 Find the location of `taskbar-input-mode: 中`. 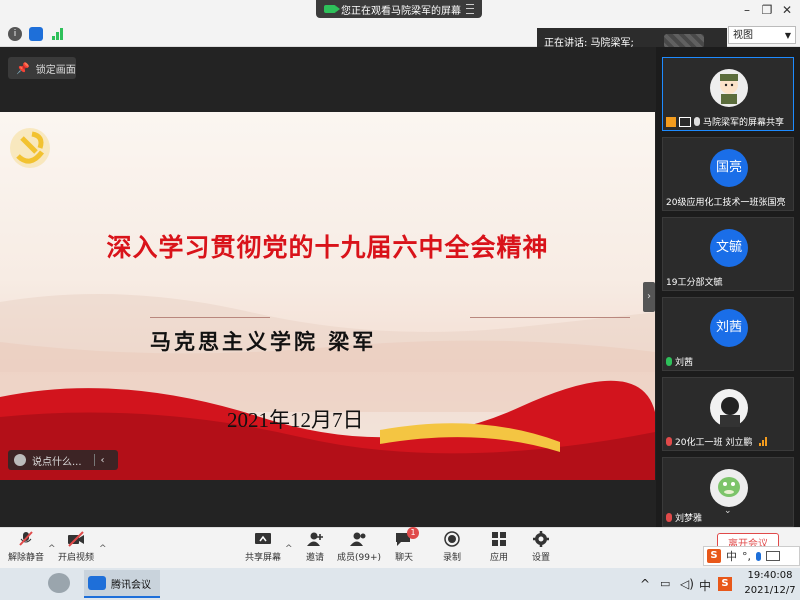

taskbar-input-mode: 中 is located at coordinates (705, 585).